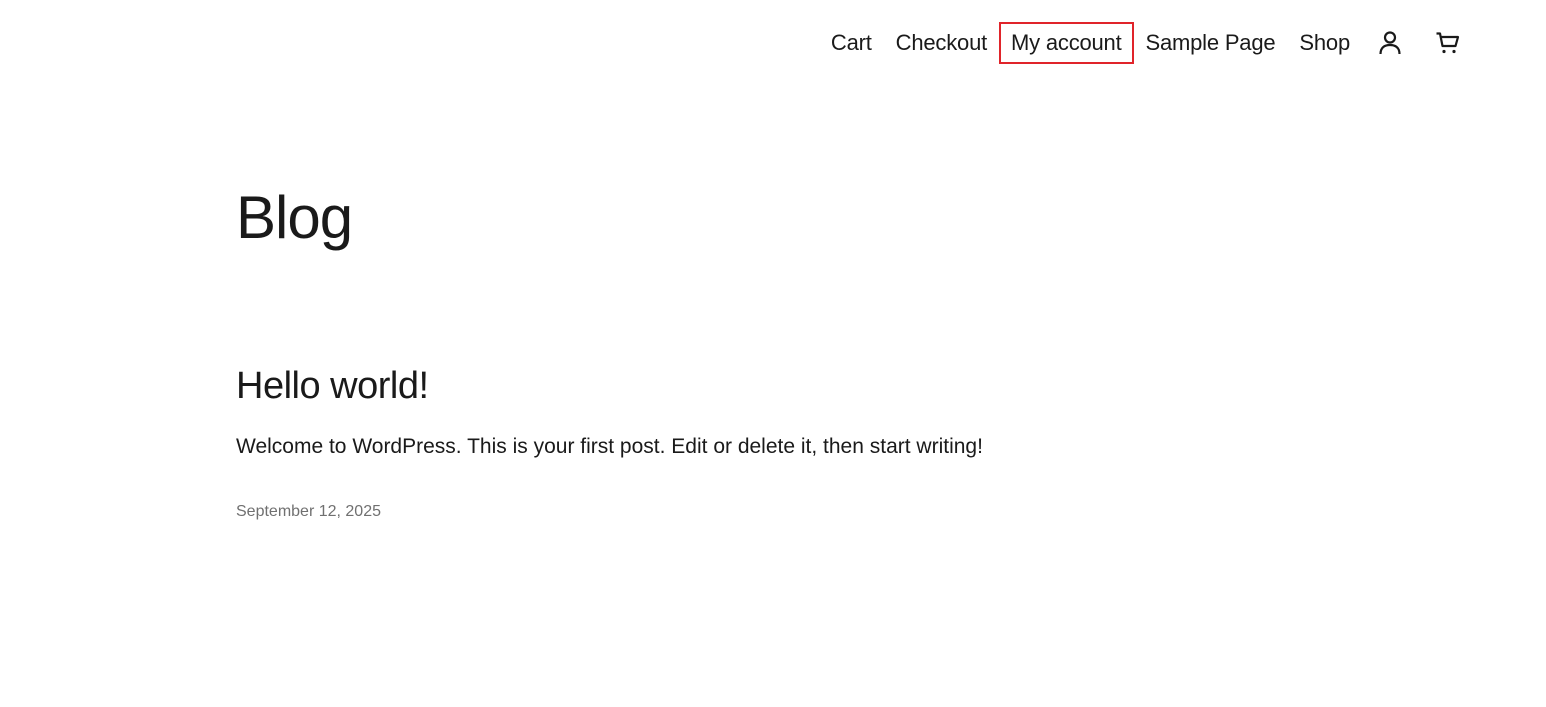  What do you see at coordinates (1324, 43) in the screenshot?
I see `nav-link-shop: Shop` at bounding box center [1324, 43].